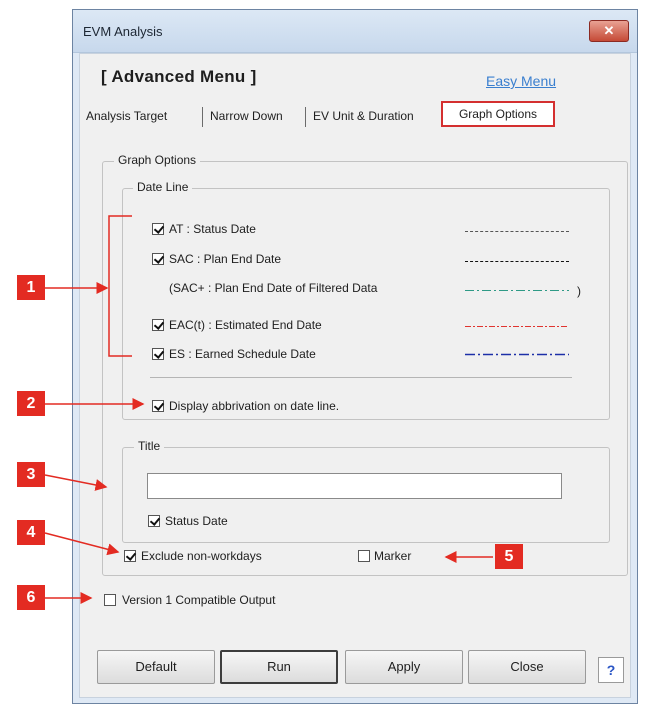 The image size is (646, 709). I want to click on marker-label: Marker, so click(393, 556).